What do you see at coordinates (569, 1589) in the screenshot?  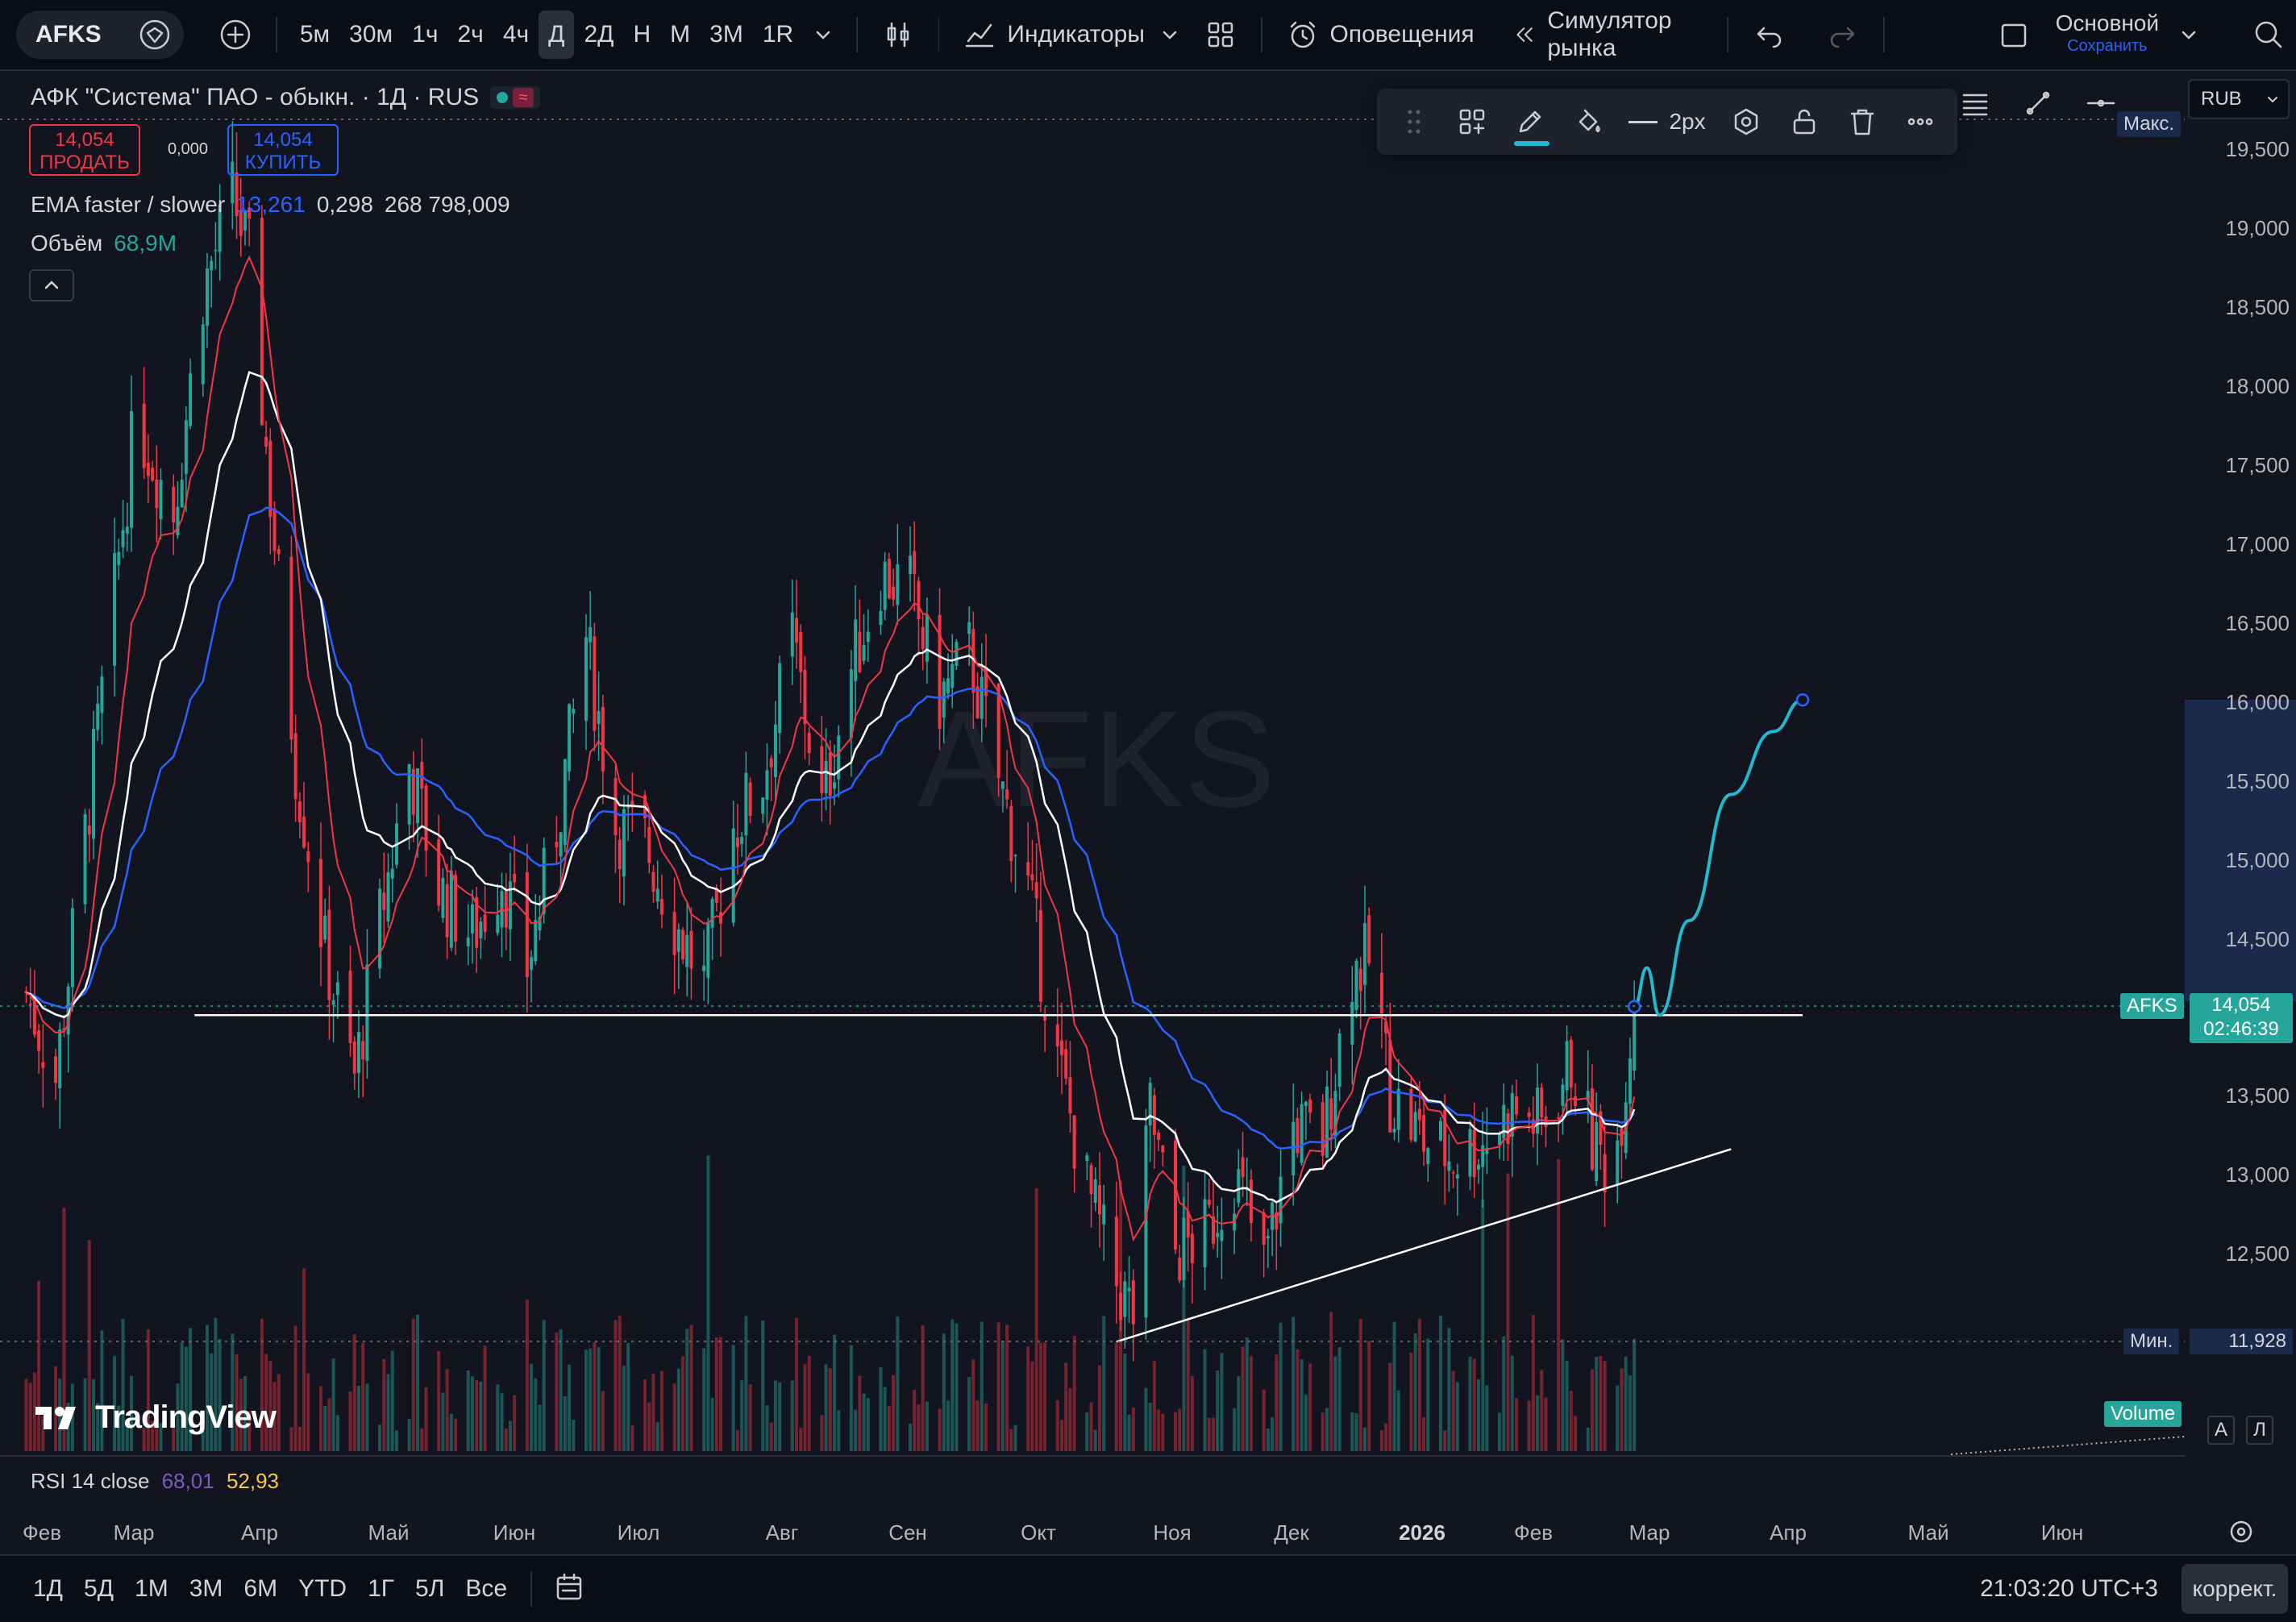 I see `goto-date-button` at bounding box center [569, 1589].